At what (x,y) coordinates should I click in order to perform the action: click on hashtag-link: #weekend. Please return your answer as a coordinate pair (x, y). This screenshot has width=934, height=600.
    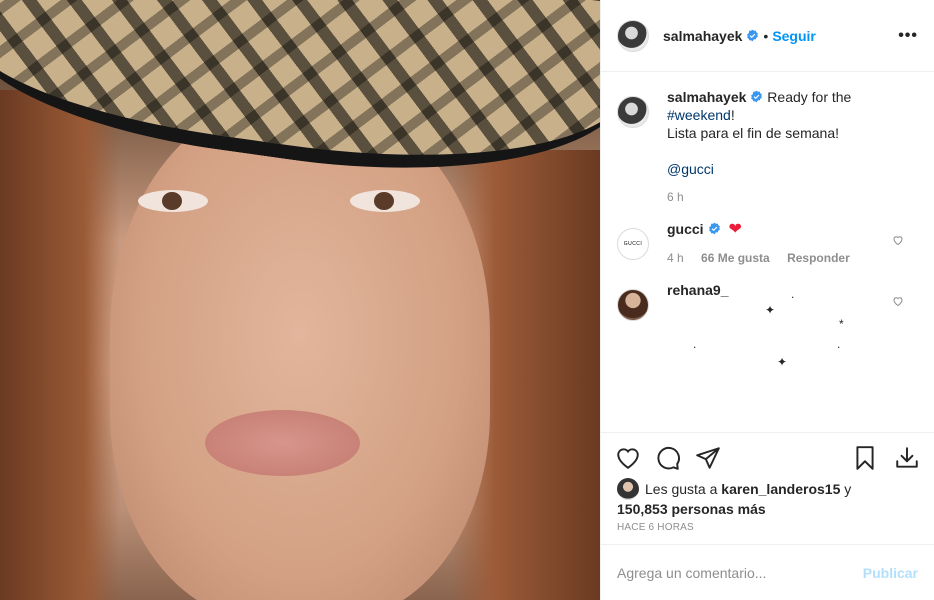
    Looking at the image, I should click on (699, 115).